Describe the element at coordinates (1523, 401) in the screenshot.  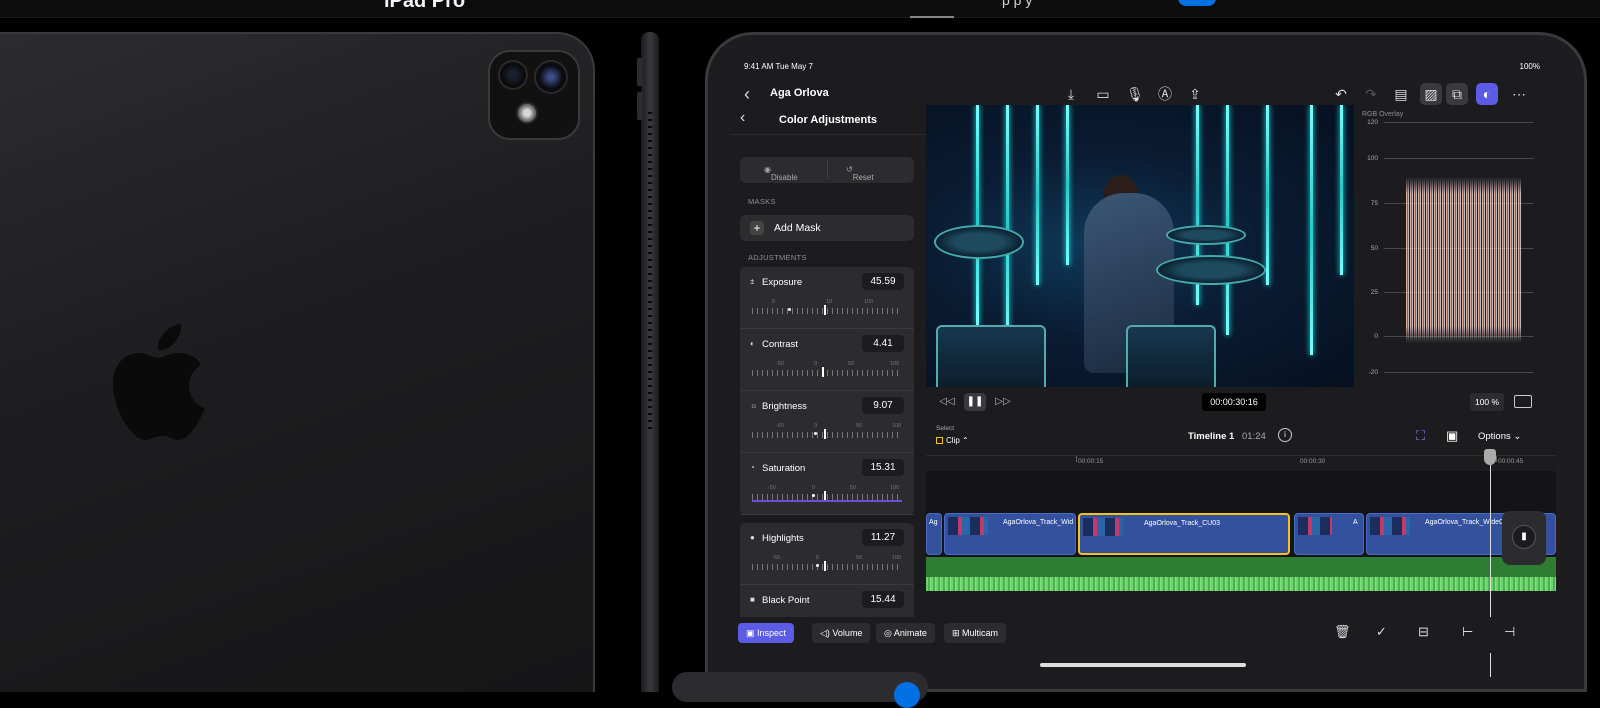
I see `display-options-icon` at that location.